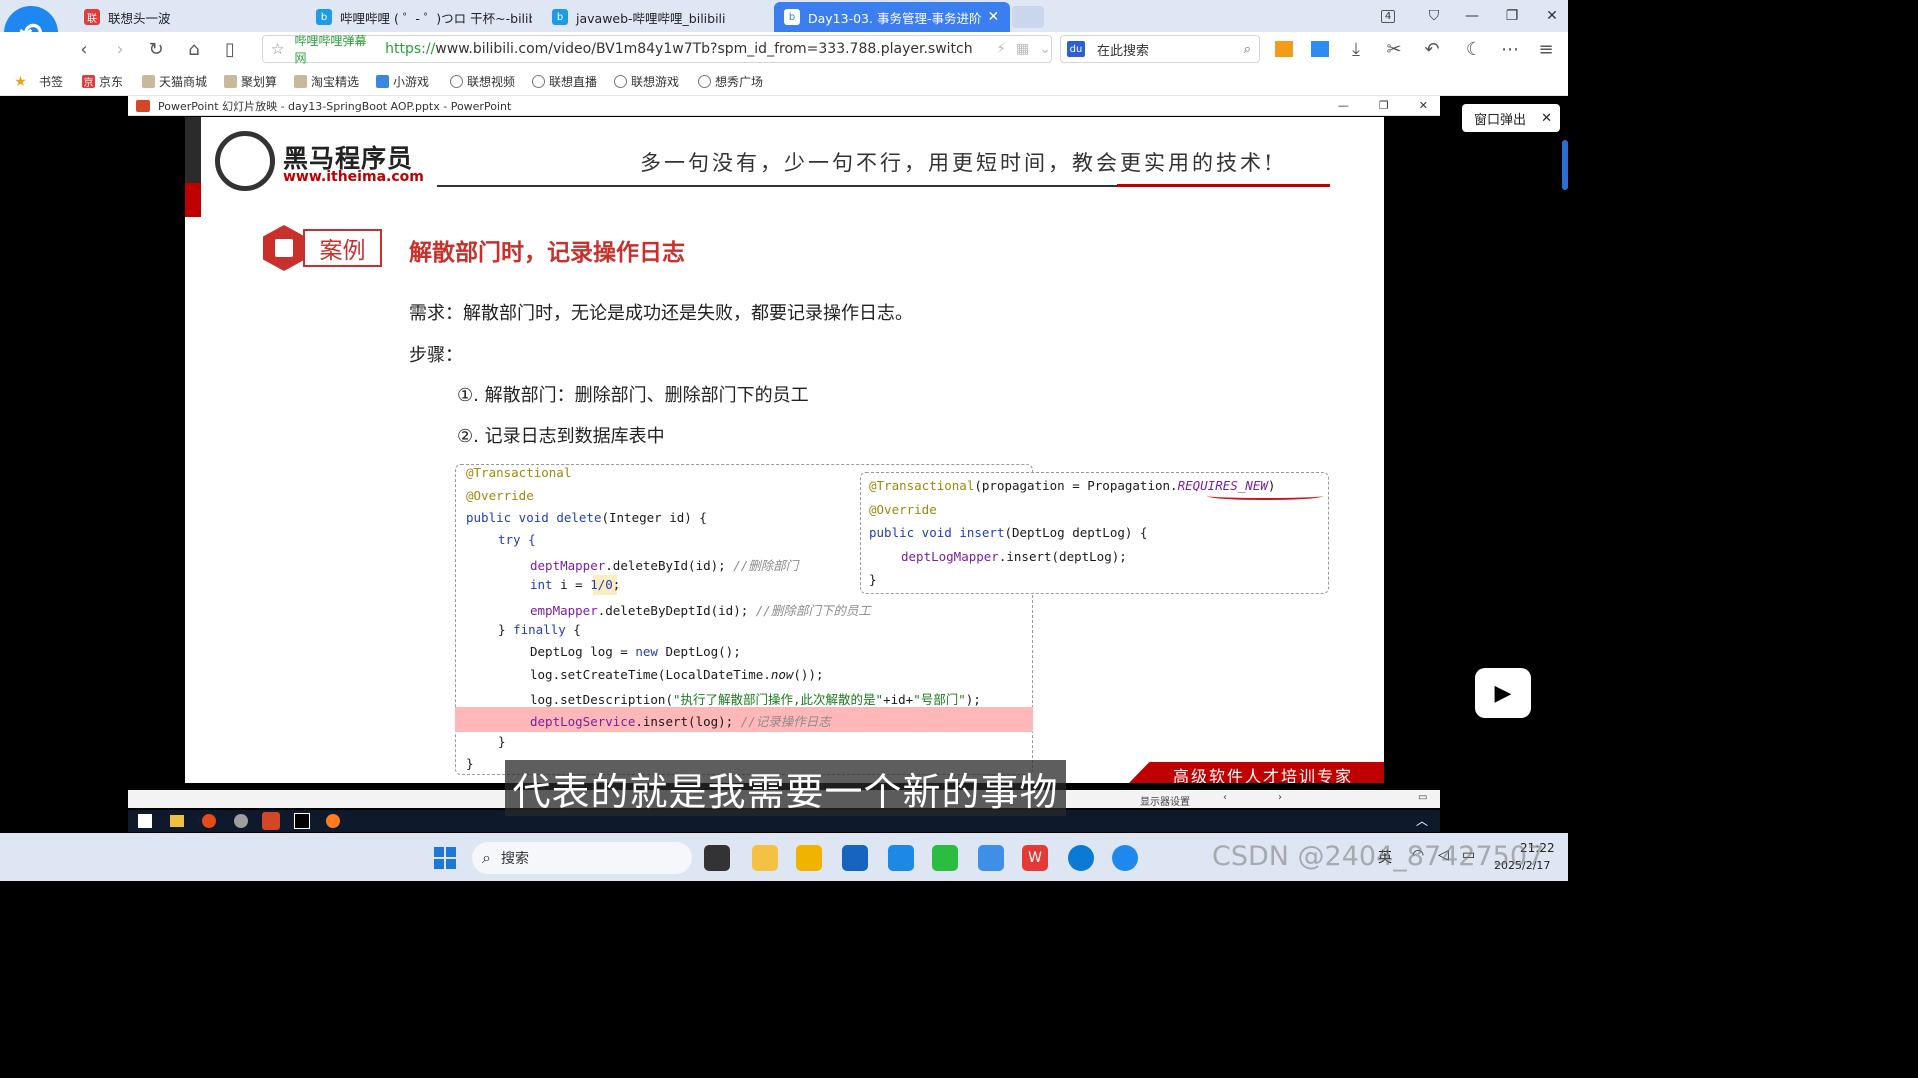 Image resolution: width=1918 pixels, height=1078 pixels. I want to click on chevron-down-icon: ⌄, so click(1045, 49).